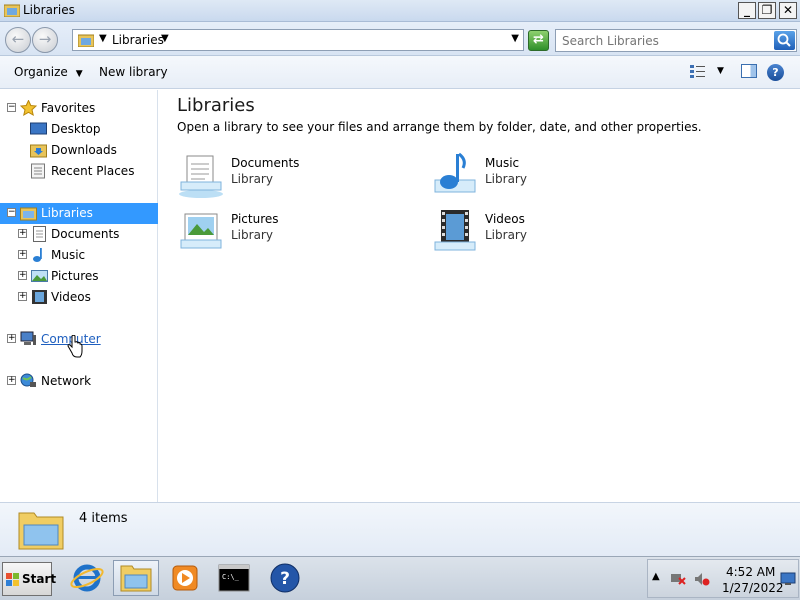 The height and width of the screenshot is (600, 800). Describe the element at coordinates (750, 572) in the screenshot. I see `clock-time: 4:52 AM` at that location.